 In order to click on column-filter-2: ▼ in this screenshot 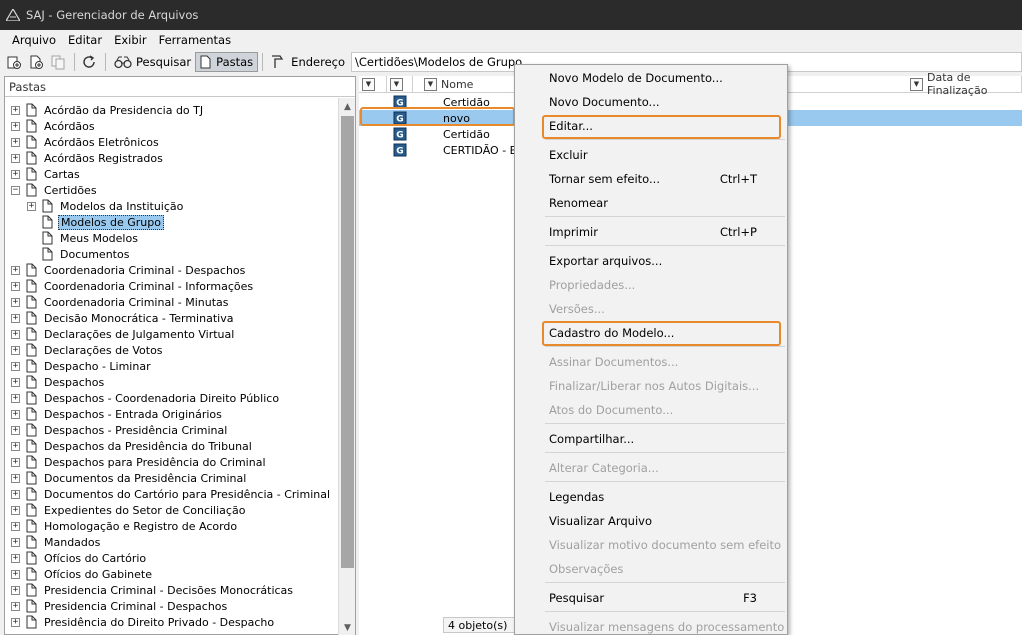, I will do `click(400, 84)`.